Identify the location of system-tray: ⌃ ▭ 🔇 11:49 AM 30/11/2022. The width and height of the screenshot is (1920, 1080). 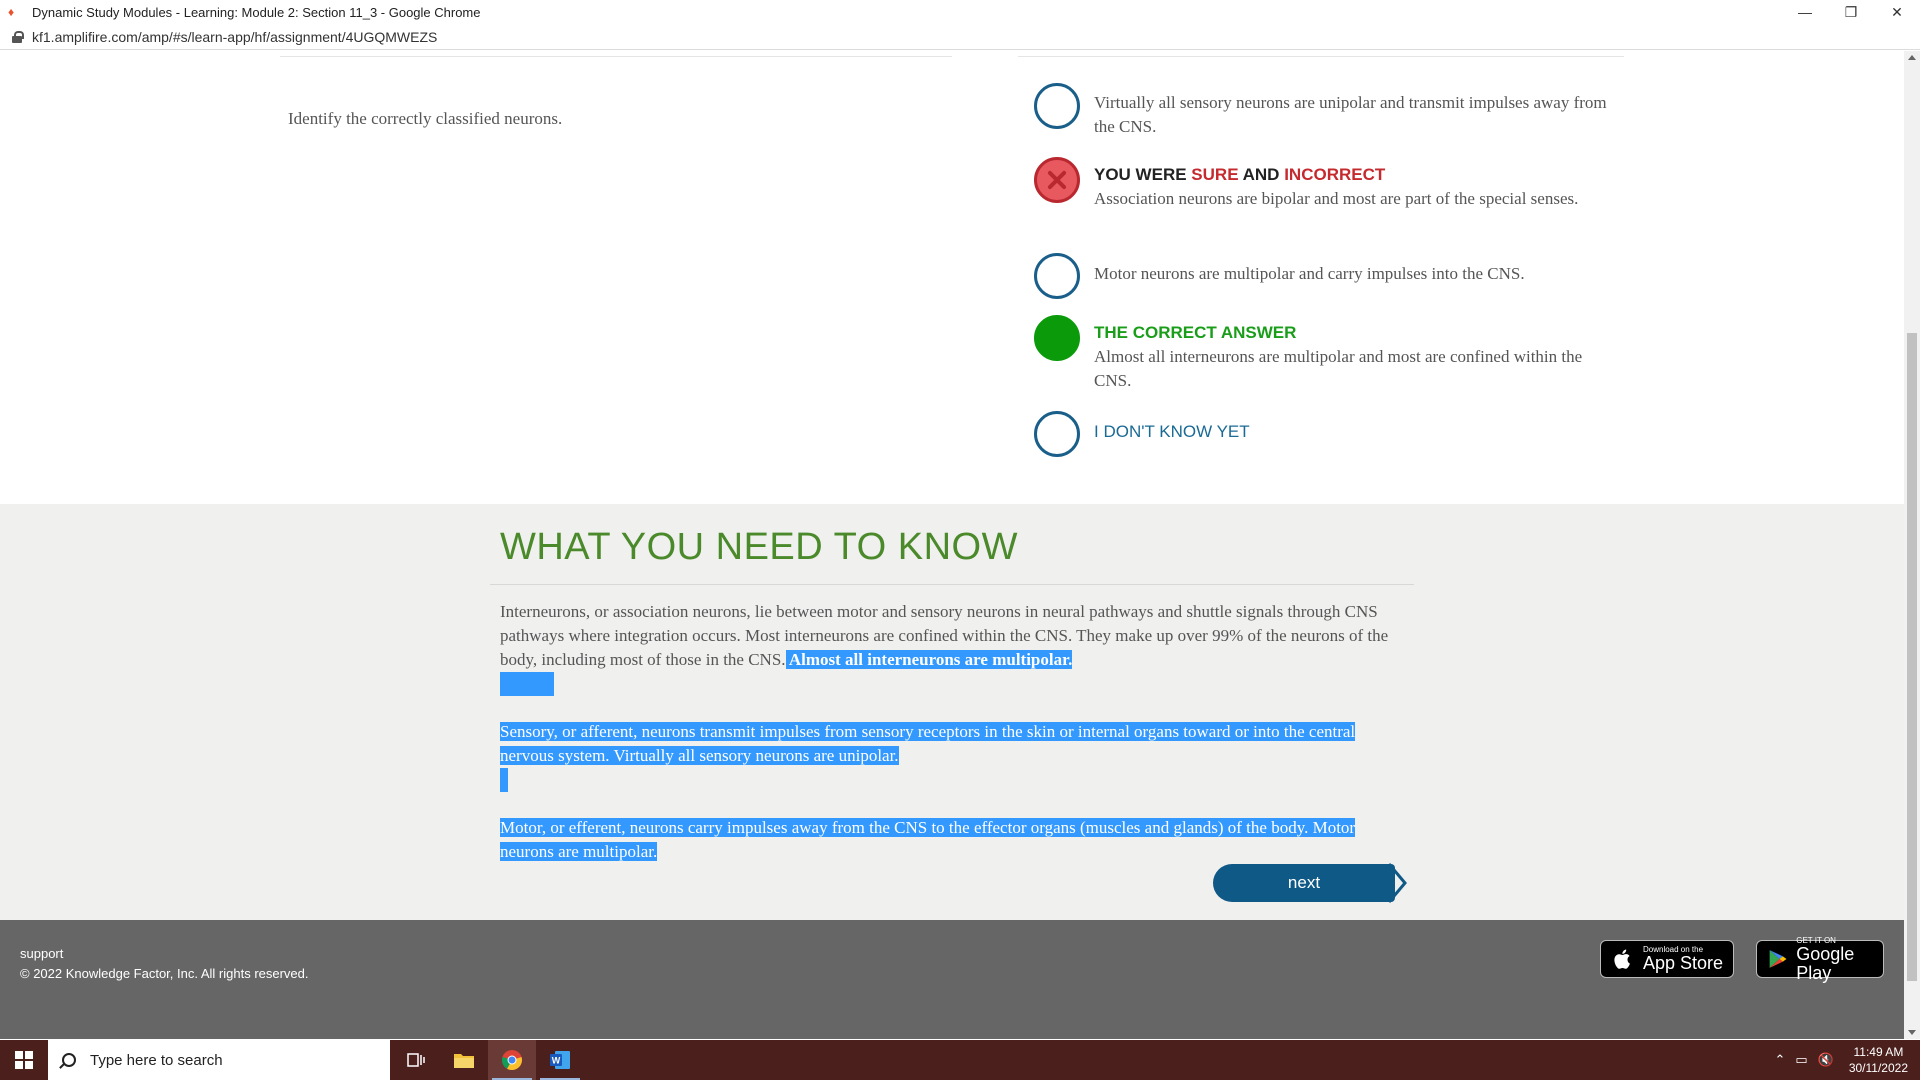
(1841, 1060).